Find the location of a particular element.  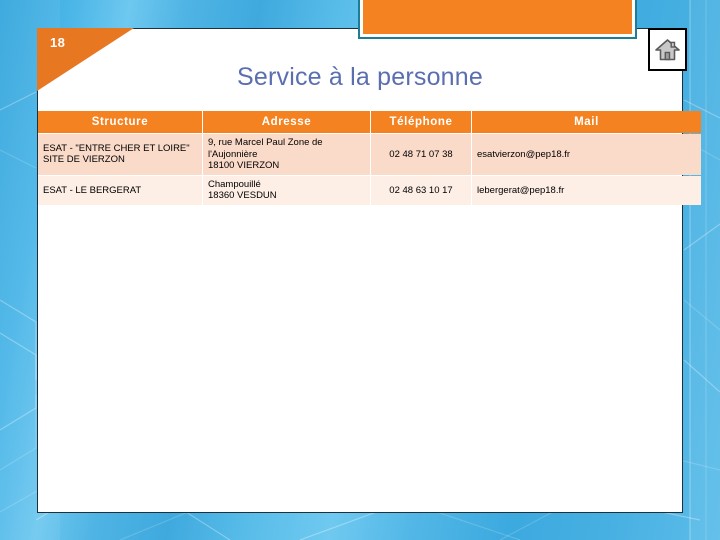

top-banner is located at coordinates (497, 19).